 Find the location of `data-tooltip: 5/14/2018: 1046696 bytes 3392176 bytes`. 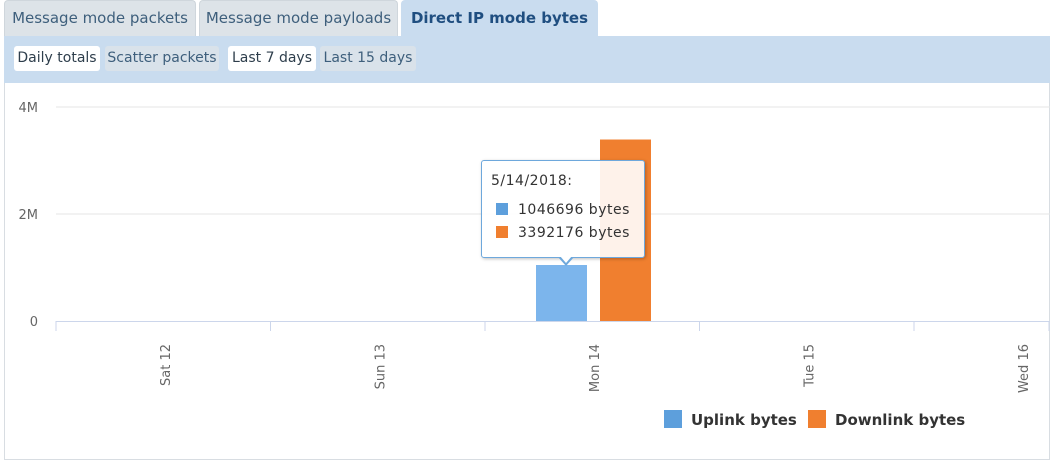

data-tooltip: 5/14/2018: 1046696 bytes 3392176 bytes is located at coordinates (563, 213).